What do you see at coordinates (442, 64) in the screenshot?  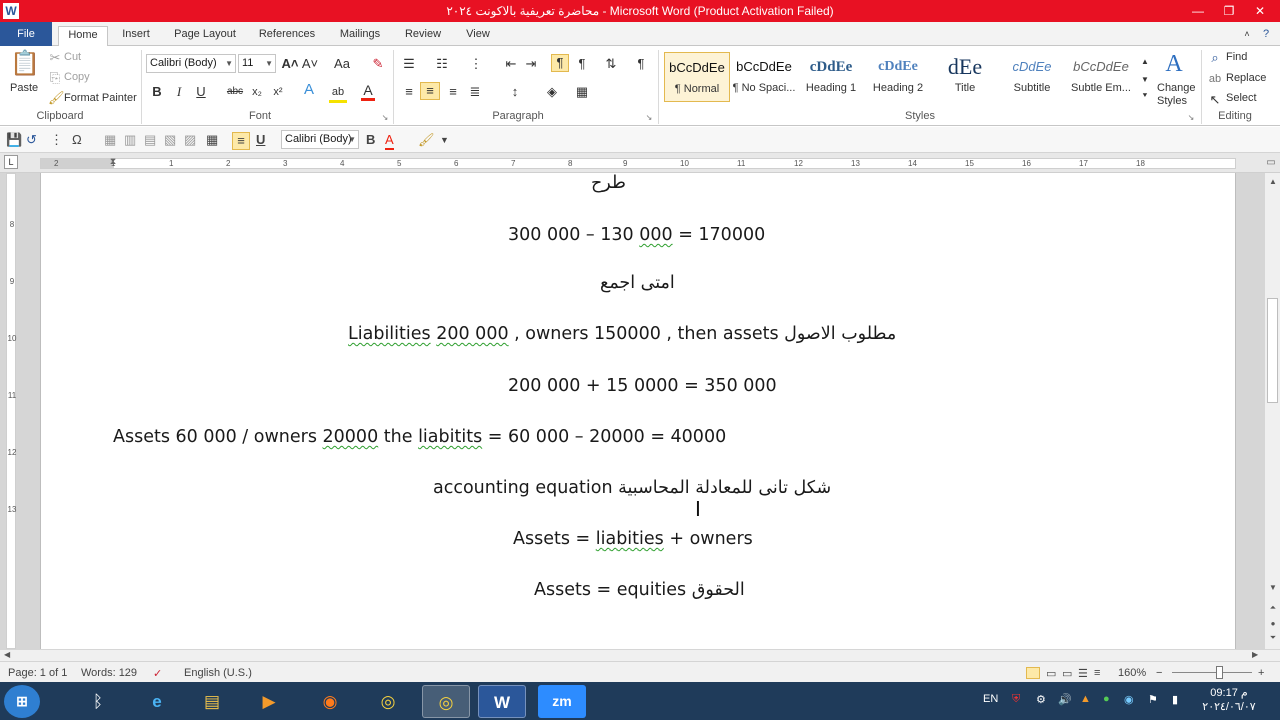 I see `numbering-icon: ☷` at bounding box center [442, 64].